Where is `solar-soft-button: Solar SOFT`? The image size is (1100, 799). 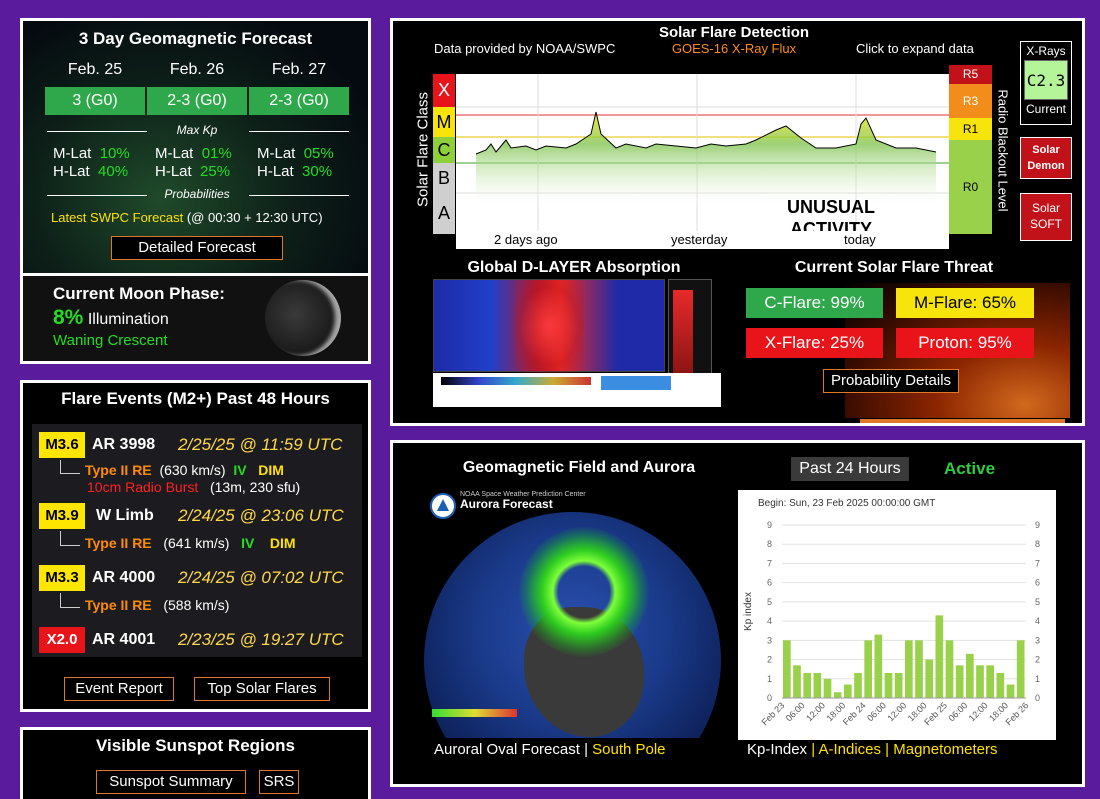 solar-soft-button: Solar SOFT is located at coordinates (1046, 217).